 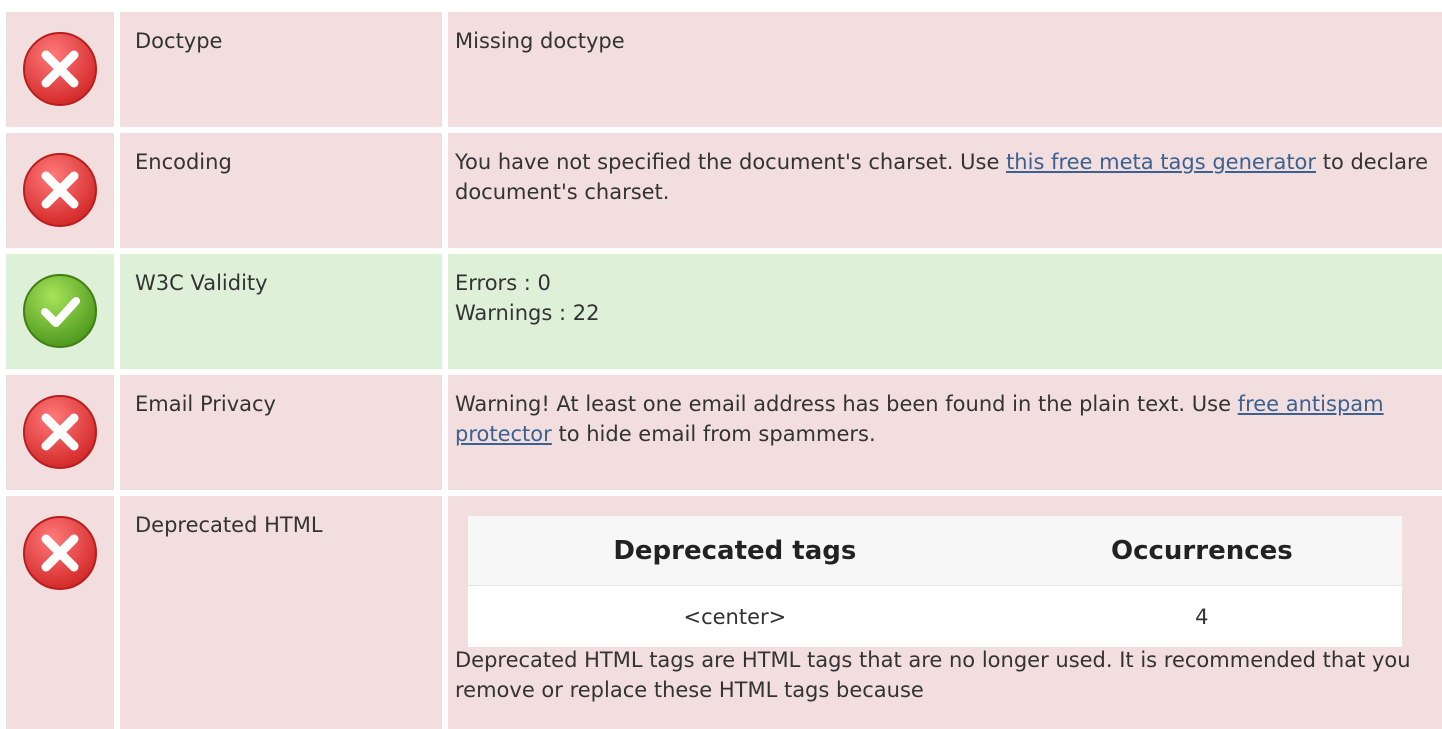 I want to click on label-cell: Doctype, so click(x=281, y=69).